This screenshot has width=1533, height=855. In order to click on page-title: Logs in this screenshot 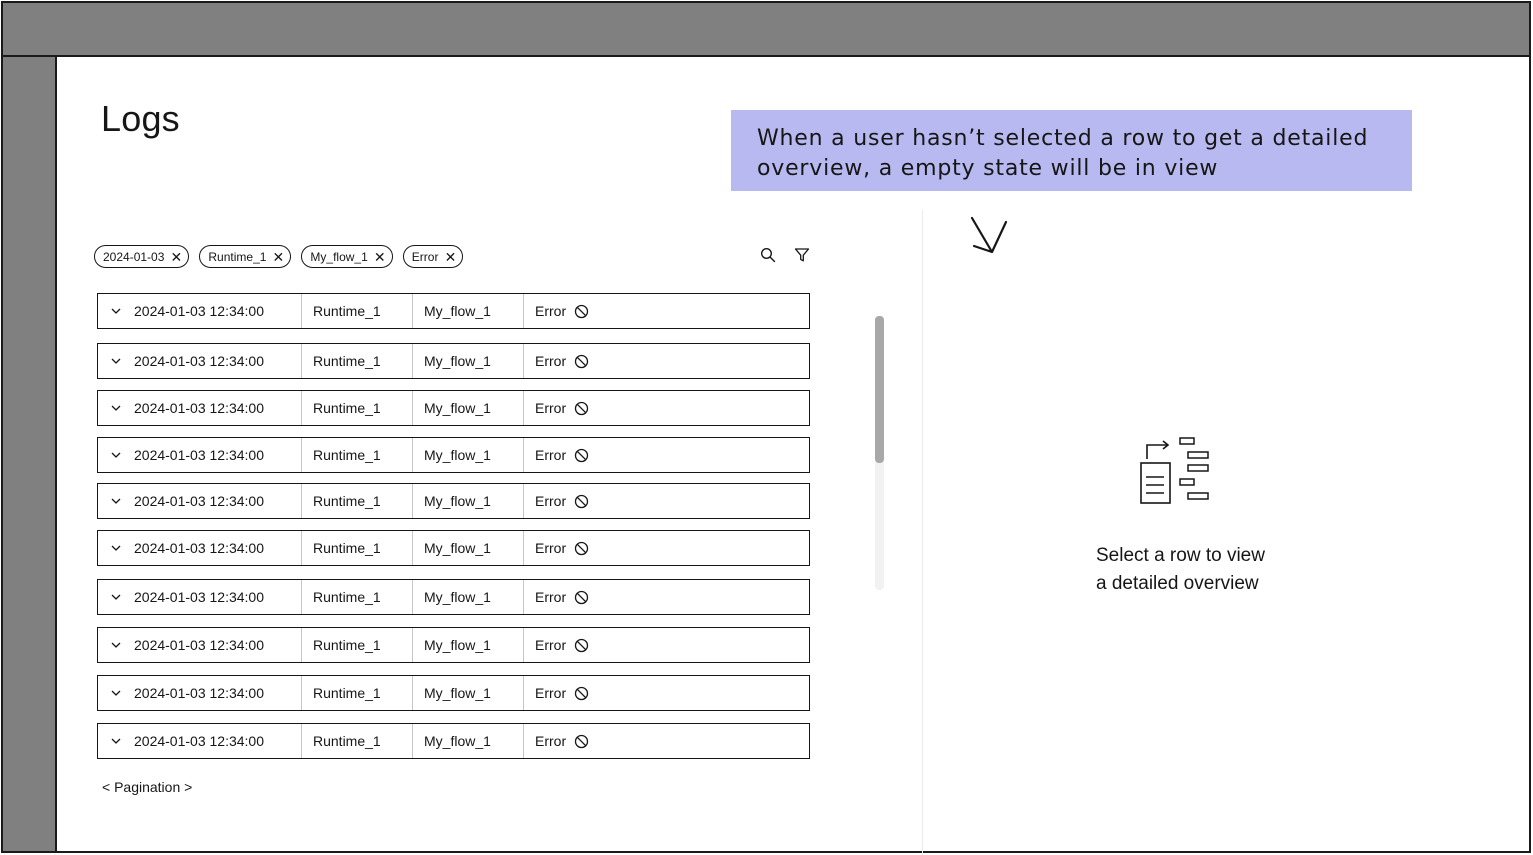, I will do `click(140, 118)`.